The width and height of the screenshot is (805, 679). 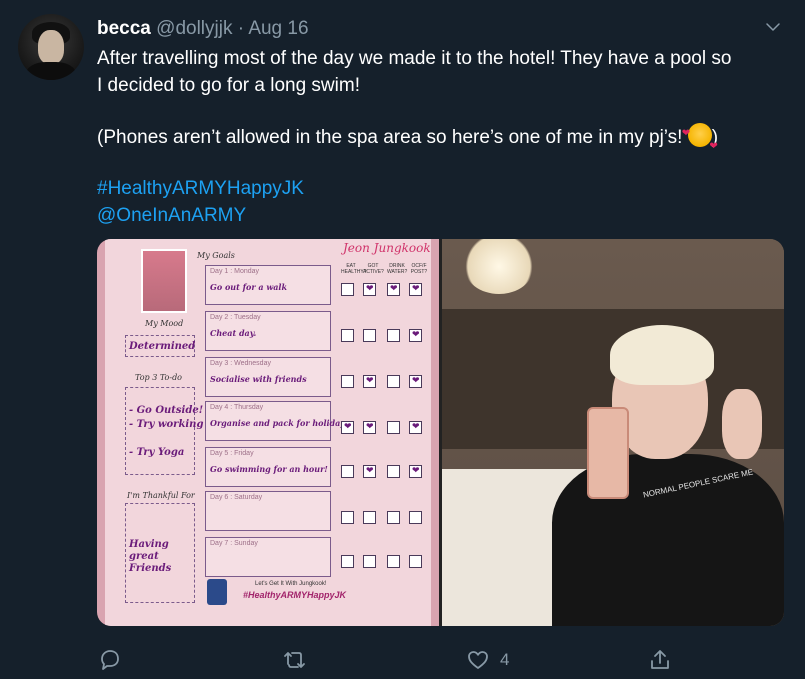 What do you see at coordinates (162, 346) in the screenshot?
I see `mood-text: Determined` at bounding box center [162, 346].